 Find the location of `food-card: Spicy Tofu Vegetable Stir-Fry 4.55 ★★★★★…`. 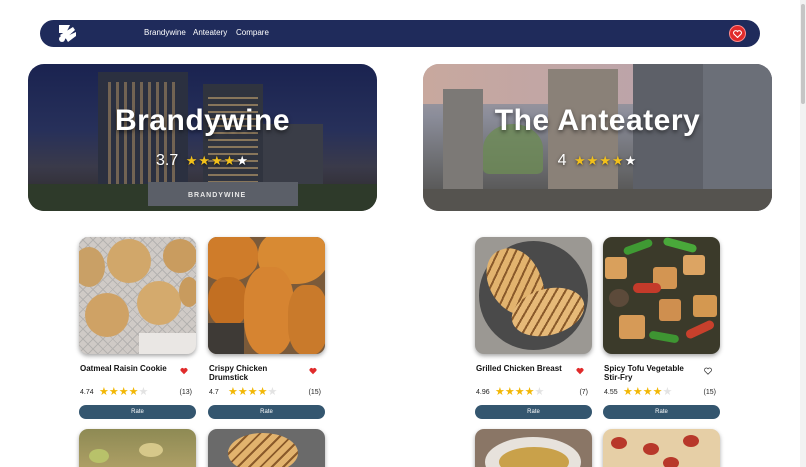

food-card: Spicy Tofu Vegetable Stir-Fry 4.55 ★★★★★… is located at coordinates (661, 328).